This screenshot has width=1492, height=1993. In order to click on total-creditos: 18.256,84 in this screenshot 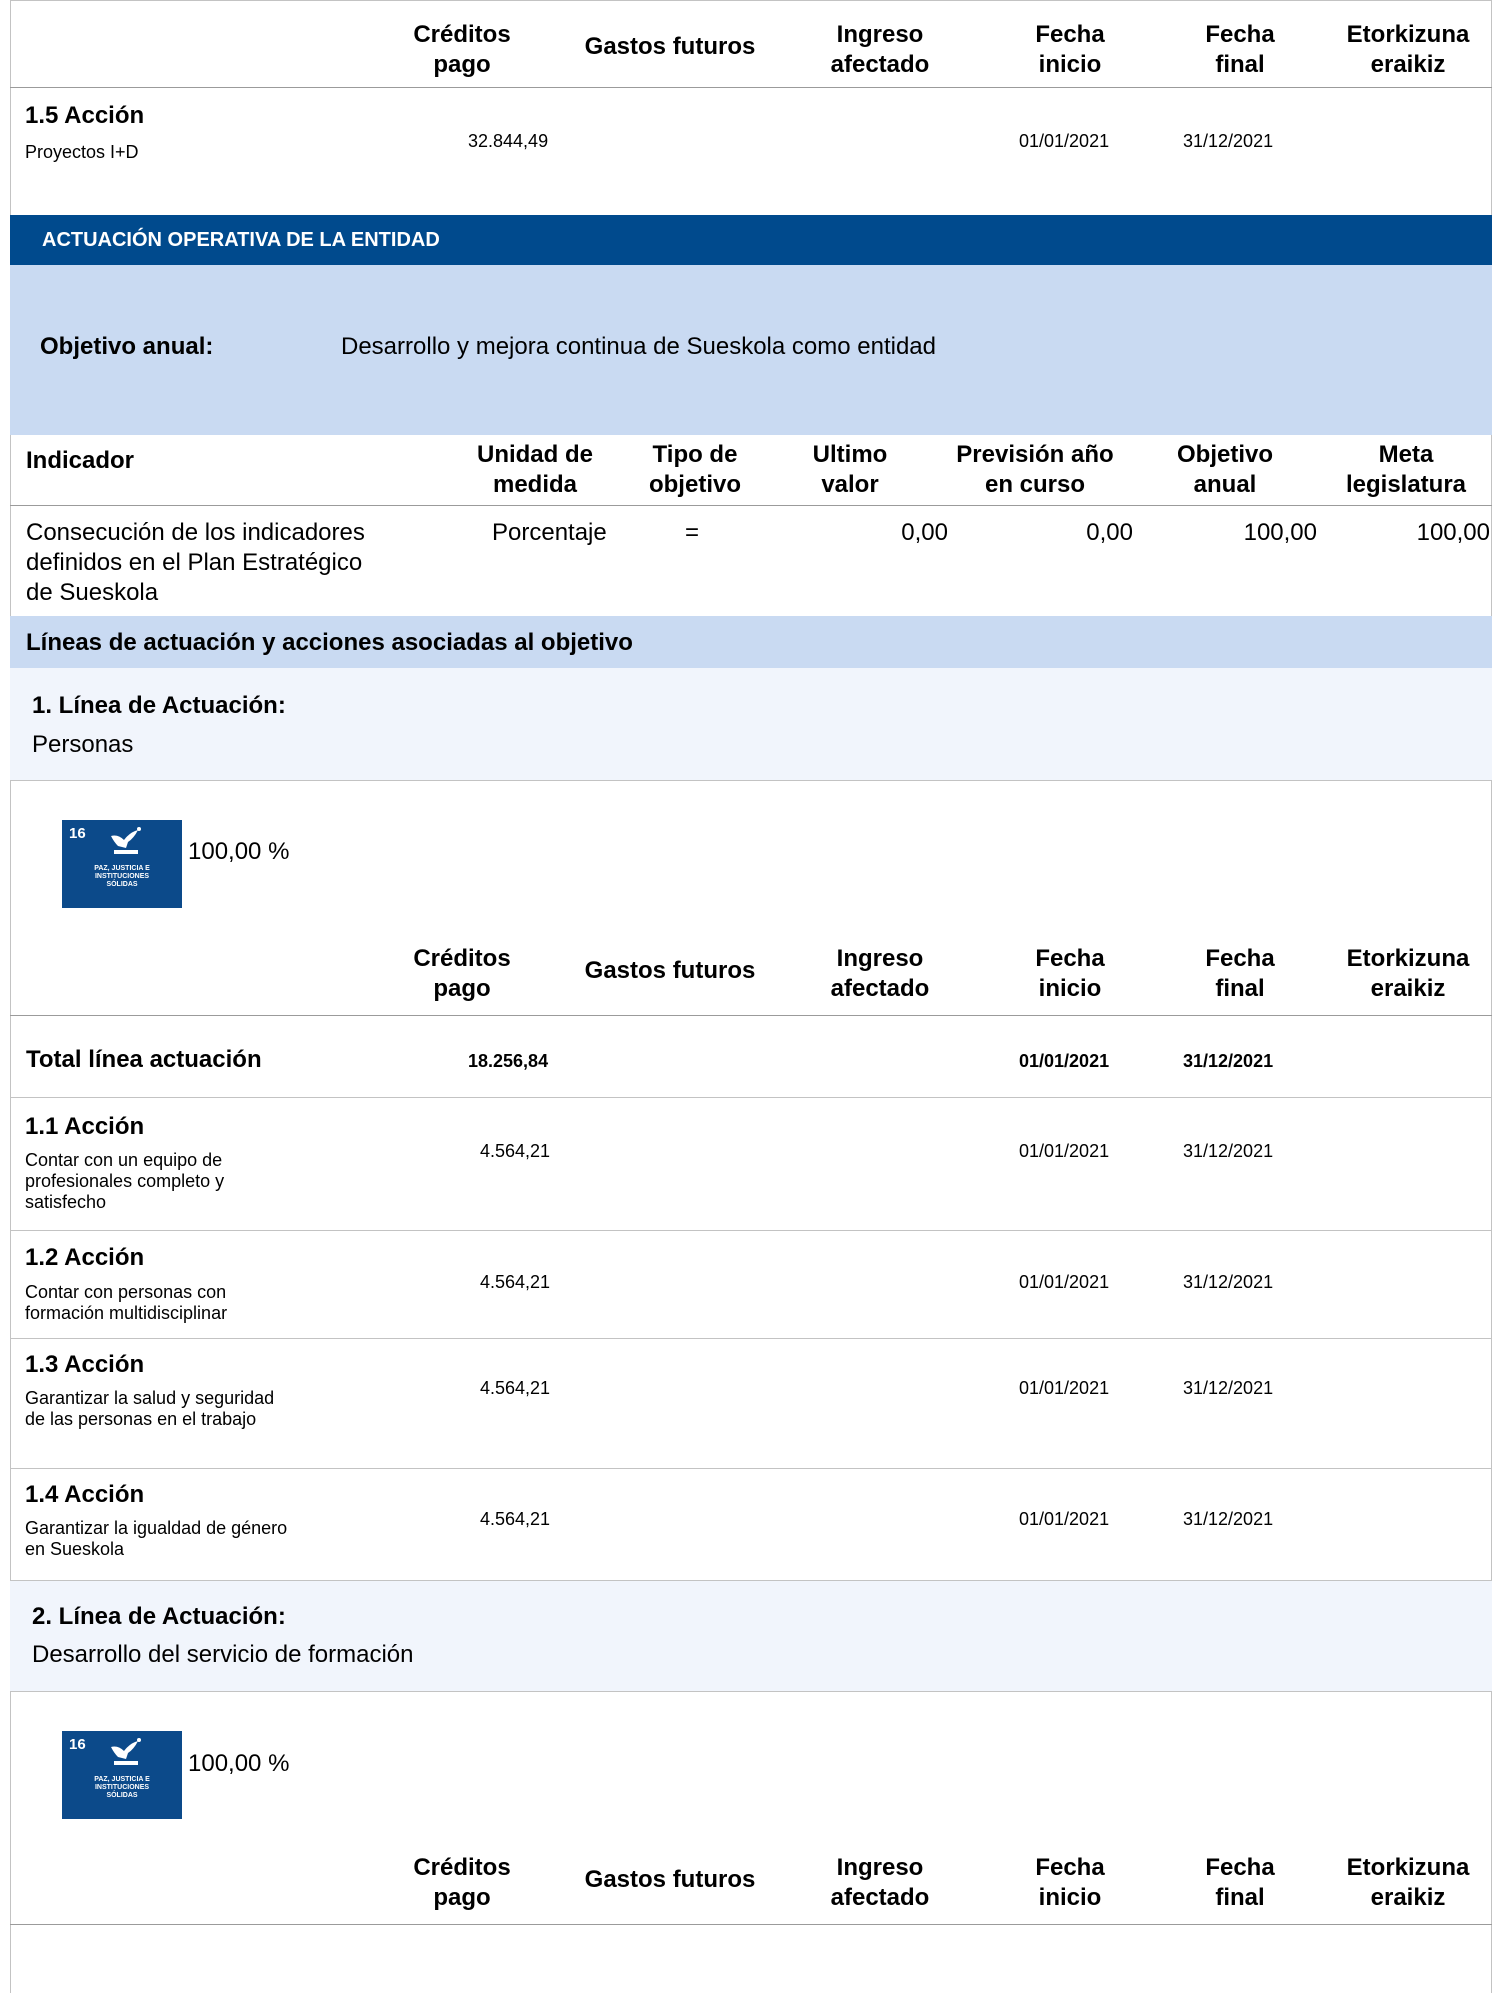, I will do `click(508, 1061)`.